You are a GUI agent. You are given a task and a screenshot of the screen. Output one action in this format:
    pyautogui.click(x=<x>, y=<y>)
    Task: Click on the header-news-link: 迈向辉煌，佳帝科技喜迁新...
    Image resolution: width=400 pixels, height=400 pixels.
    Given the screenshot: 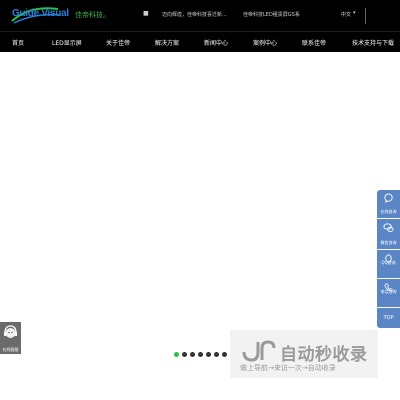 What is the action you would take?
    pyautogui.click(x=194, y=14)
    